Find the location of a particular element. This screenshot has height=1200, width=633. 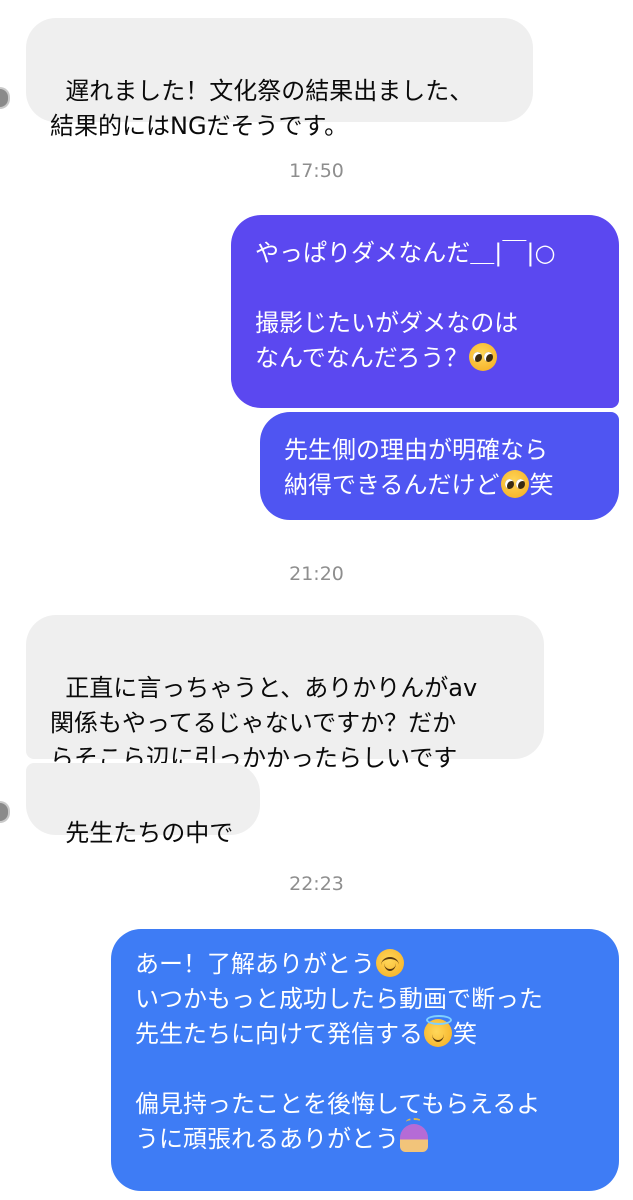

message-text-tail: 笑 is located at coordinates (541, 485).